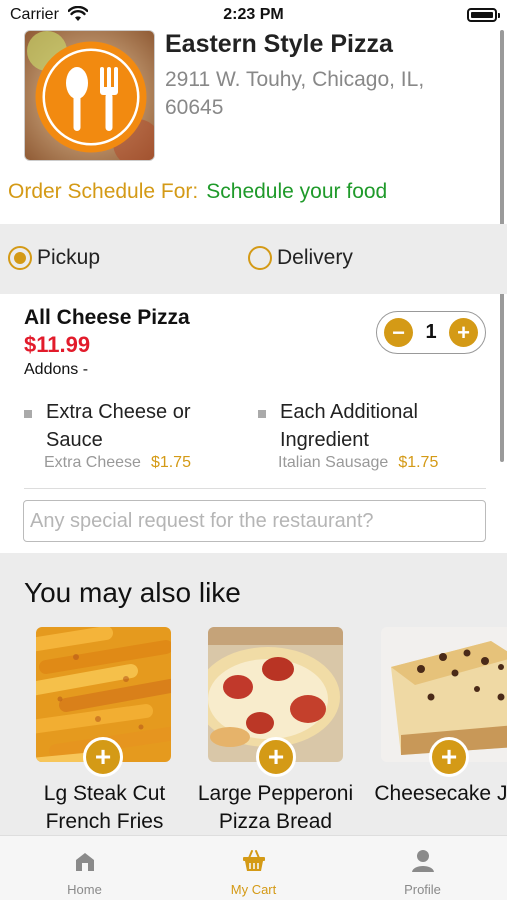 The image size is (507, 900). I want to click on order-schedule: Order Schedule For: Schedule your food, so click(197, 192).